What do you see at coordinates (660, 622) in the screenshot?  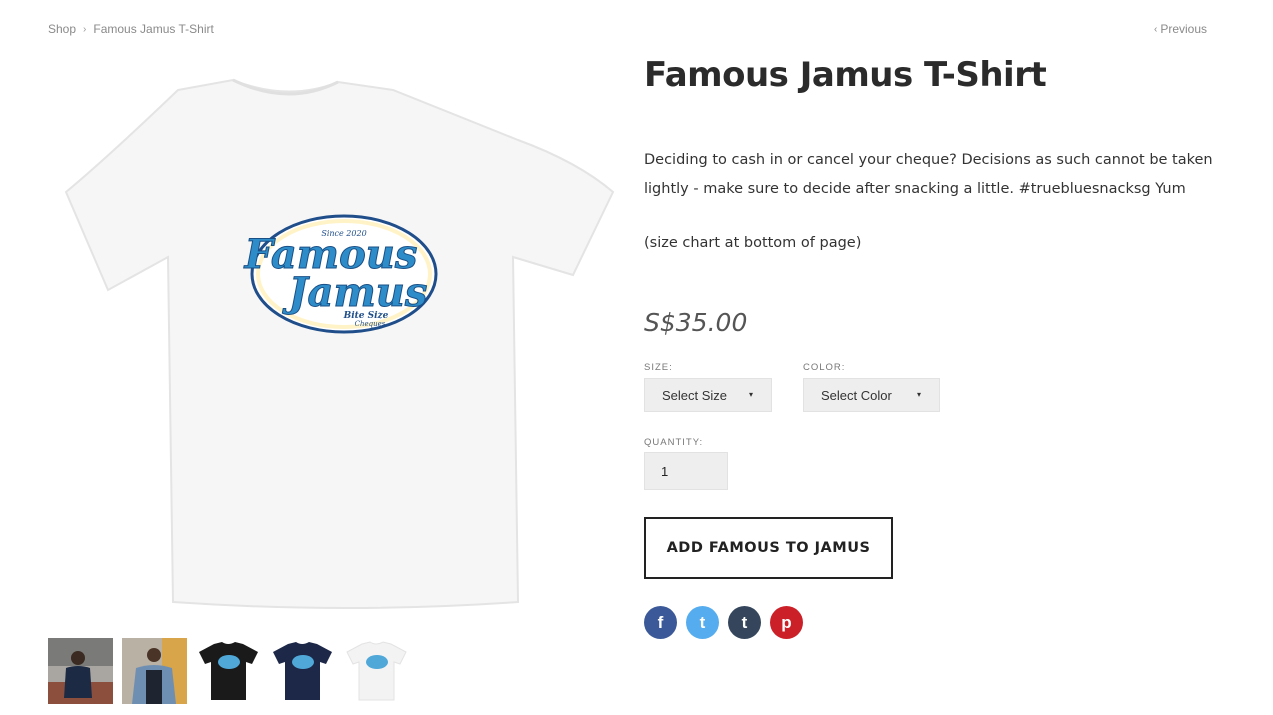 I see `facebook-icon: f` at bounding box center [660, 622].